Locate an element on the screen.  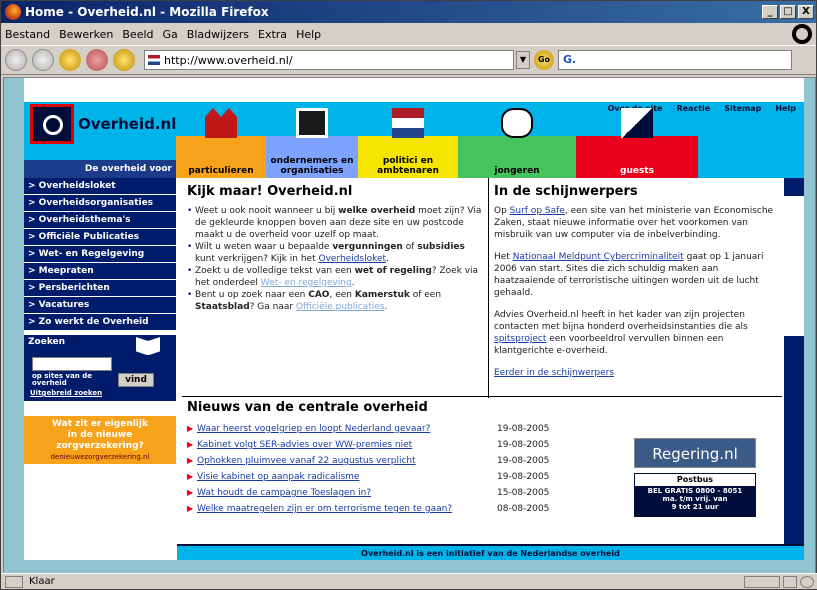
nav-wet-regelgeving: > Wet- en Regelgeving is located at coordinates (100, 254).